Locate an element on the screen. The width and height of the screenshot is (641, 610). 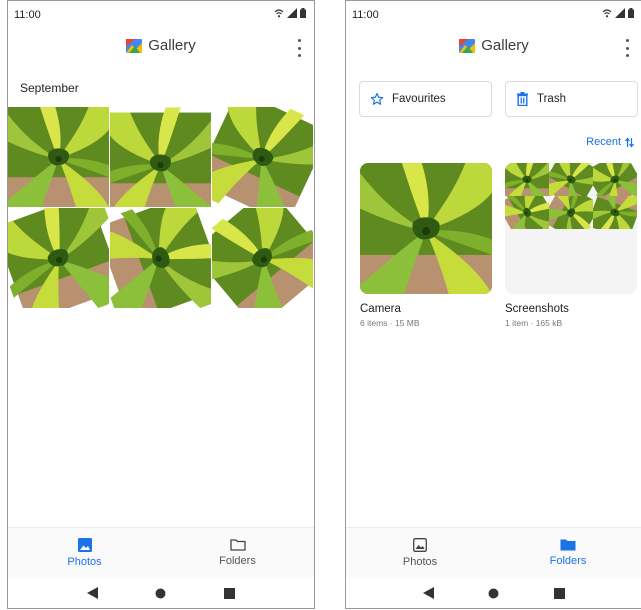
album-card-screenshots: Screenshots 1 item · 165 kB is located at coordinates (571, 245).